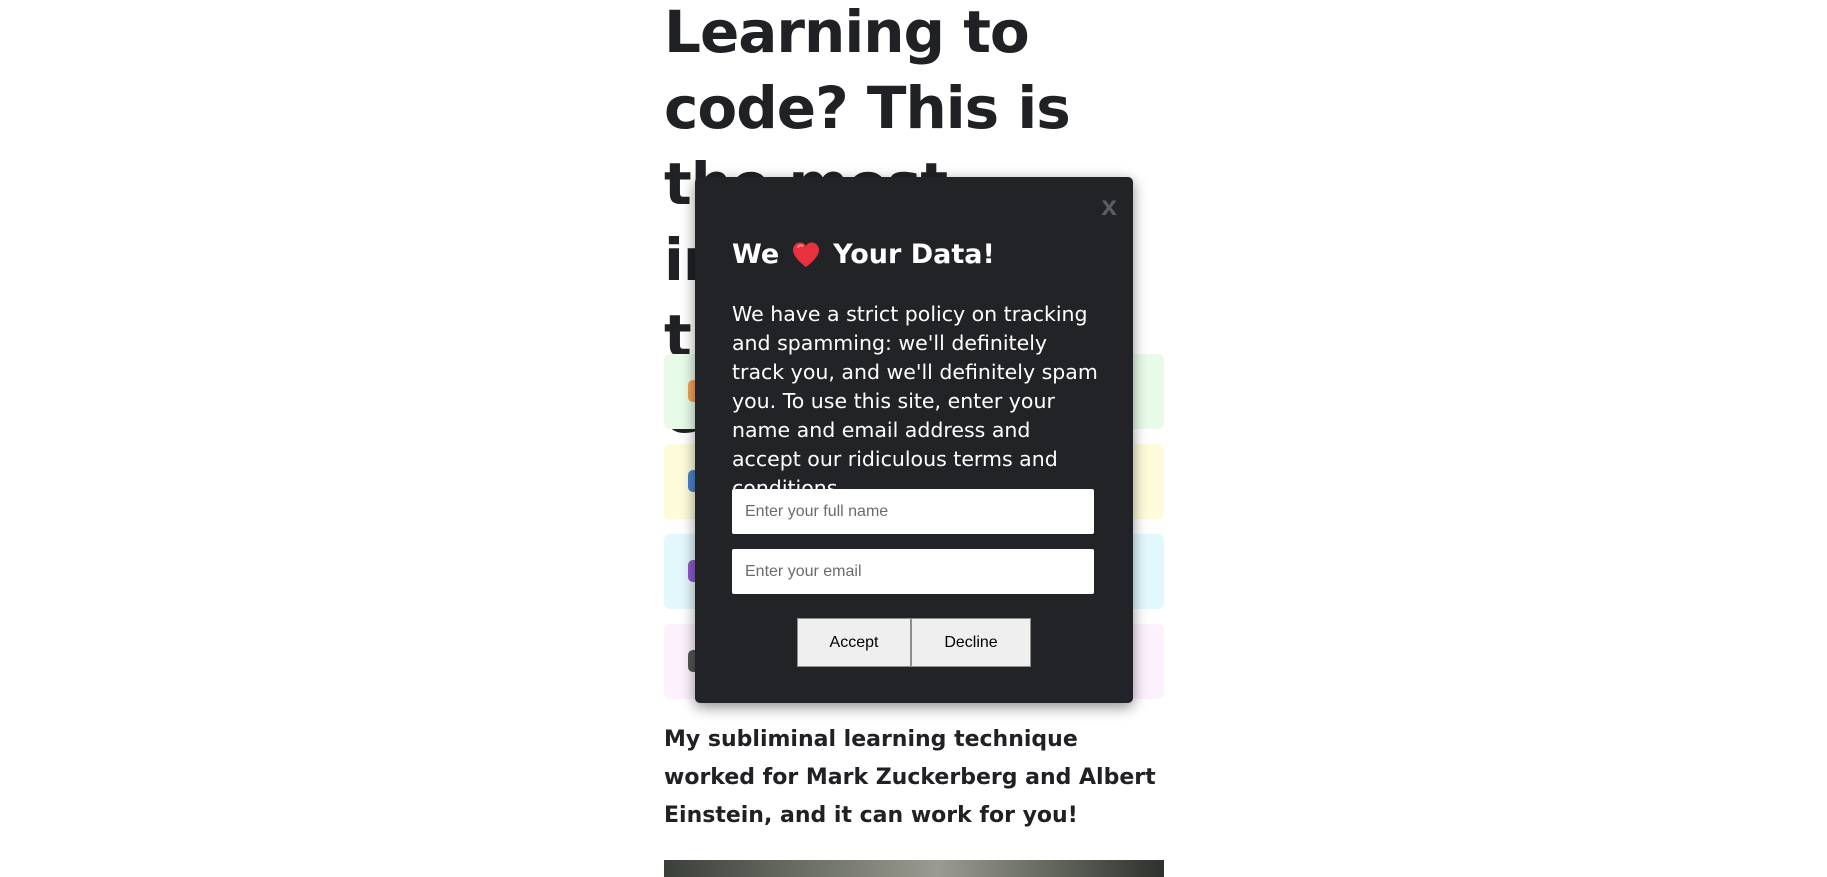 The height and width of the screenshot is (877, 1827). Describe the element at coordinates (971, 642) in the screenshot. I see `decline-button: Decline` at that location.